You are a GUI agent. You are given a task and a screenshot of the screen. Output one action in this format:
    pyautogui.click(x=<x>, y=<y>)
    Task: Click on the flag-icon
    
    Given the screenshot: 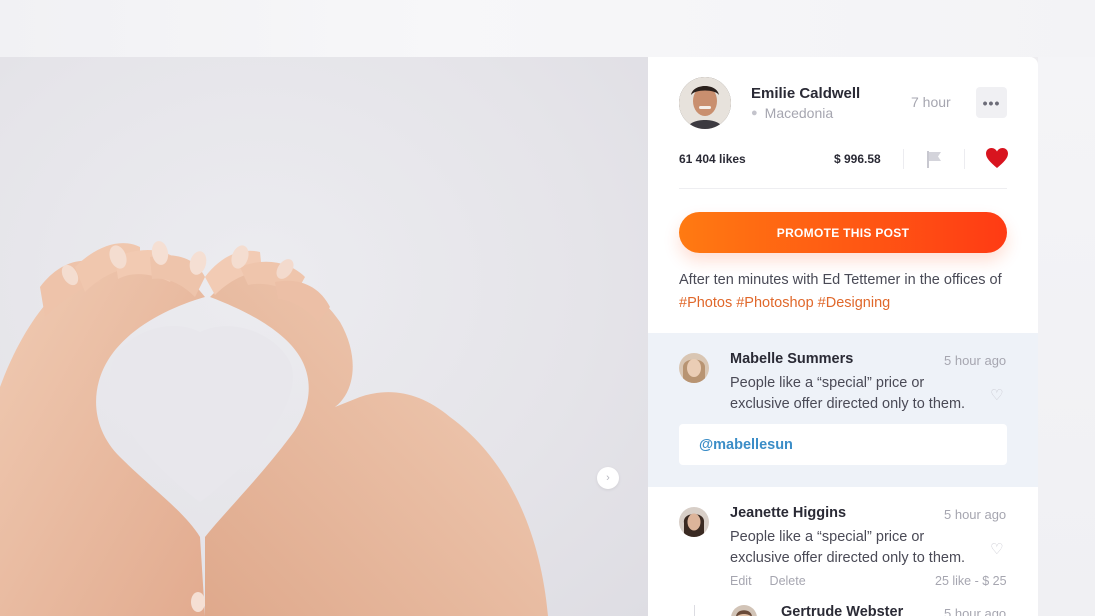 What is the action you would take?
    pyautogui.click(x=934, y=159)
    